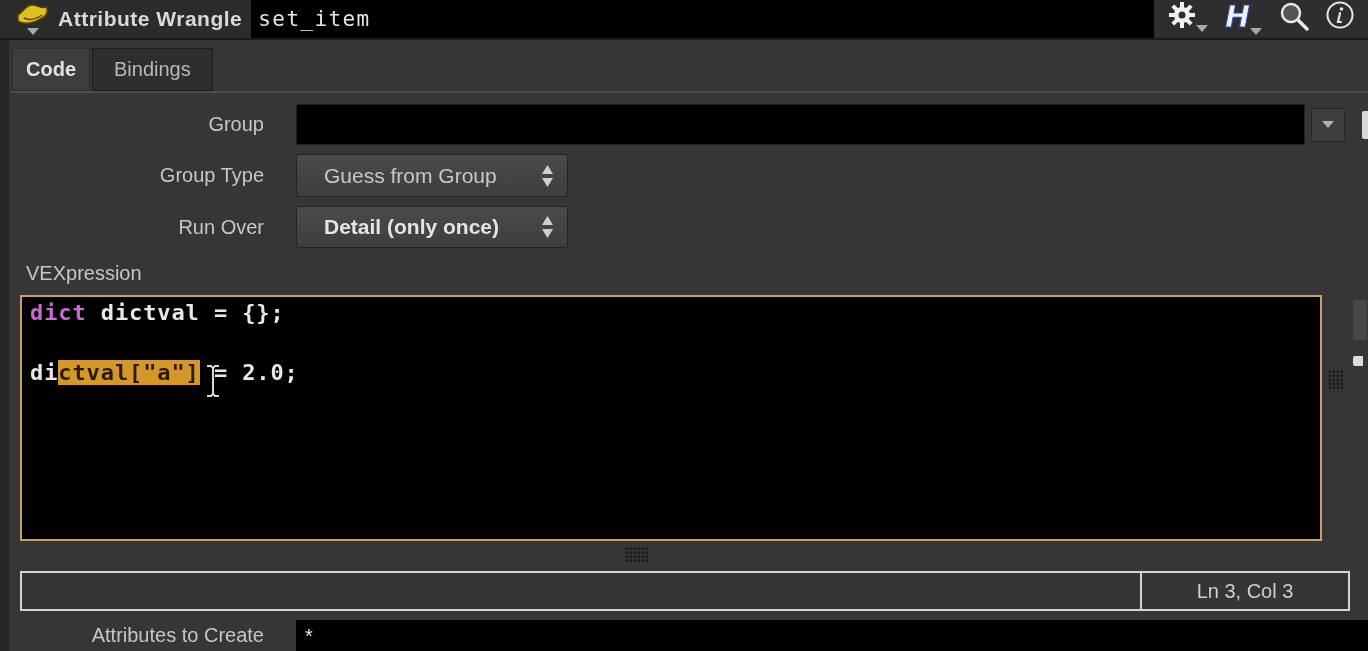  What do you see at coordinates (150, 19) in the screenshot?
I see `node-type-label: Attribute Wrangle` at bounding box center [150, 19].